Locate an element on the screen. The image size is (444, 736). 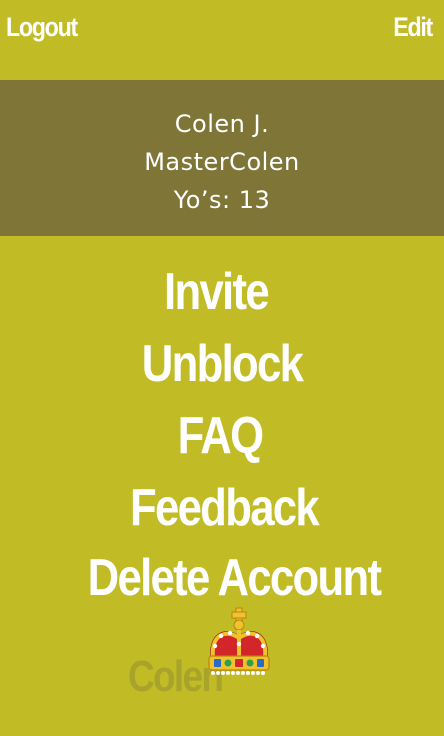
top-bar: Logout Edit is located at coordinates (222, 40).